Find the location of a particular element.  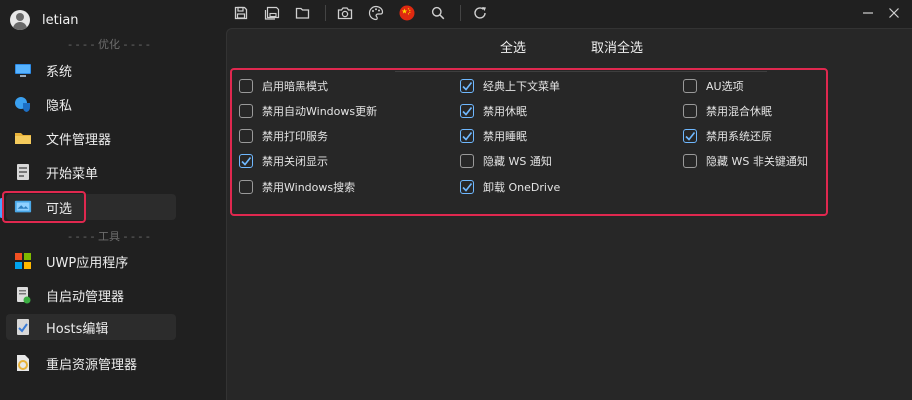

option-item: AU选项 is located at coordinates (713, 86).